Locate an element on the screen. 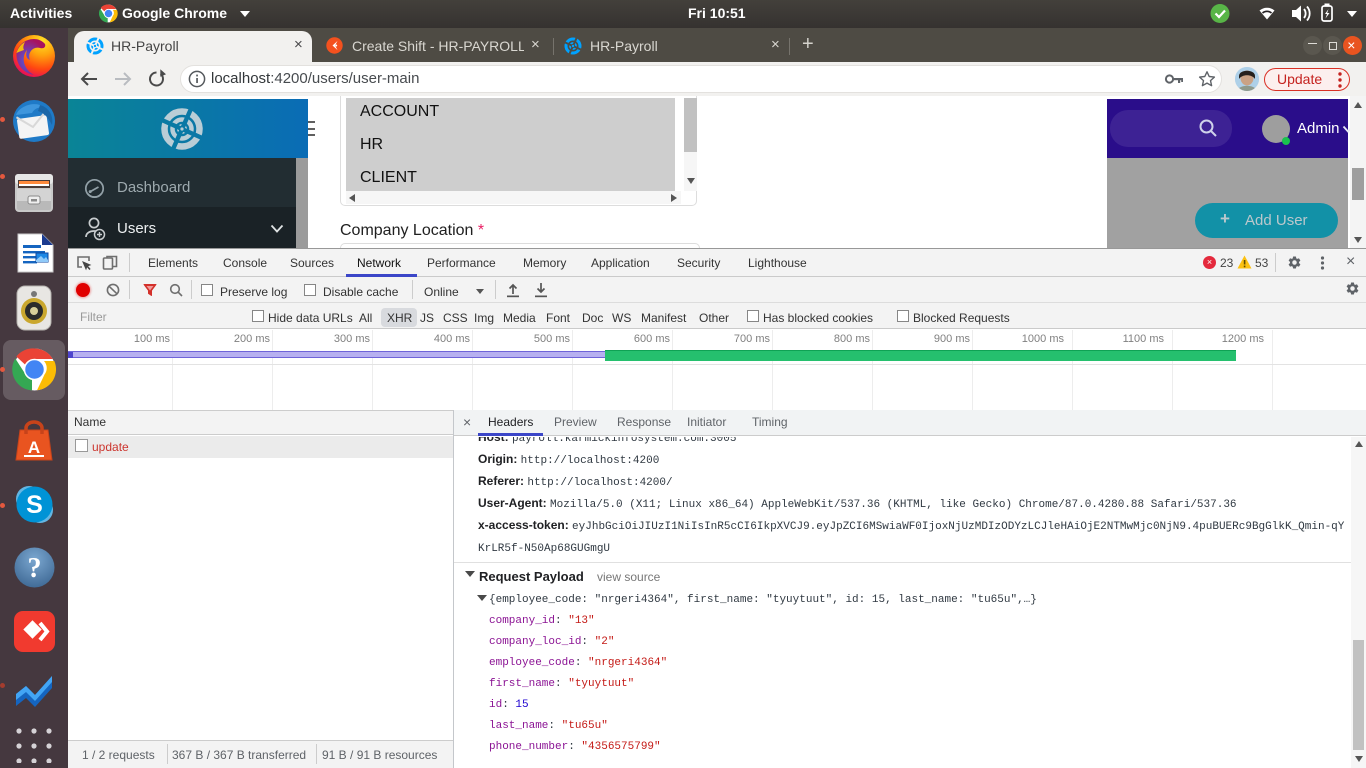  svg-text: A is located at coordinates (34, 447).